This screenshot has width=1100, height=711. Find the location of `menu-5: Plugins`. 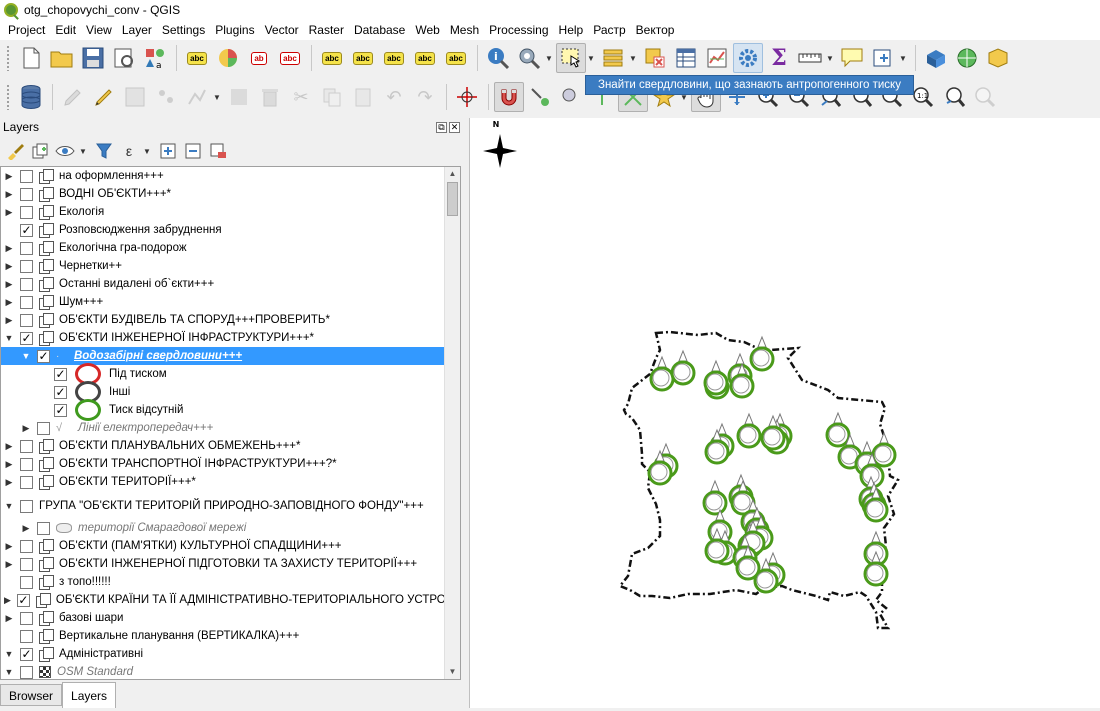

menu-5: Plugins is located at coordinates (234, 30).